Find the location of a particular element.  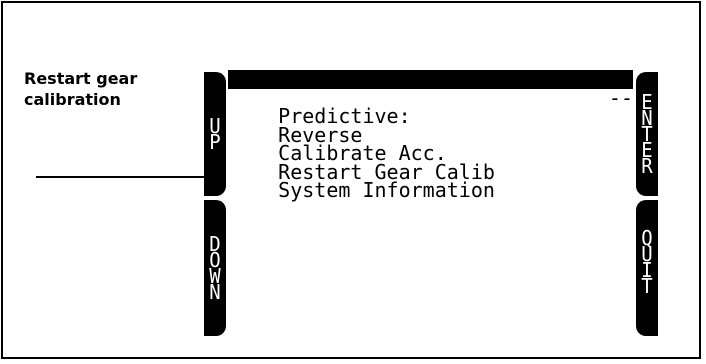

callout-line-1: Restart gear is located at coordinates (81, 78).